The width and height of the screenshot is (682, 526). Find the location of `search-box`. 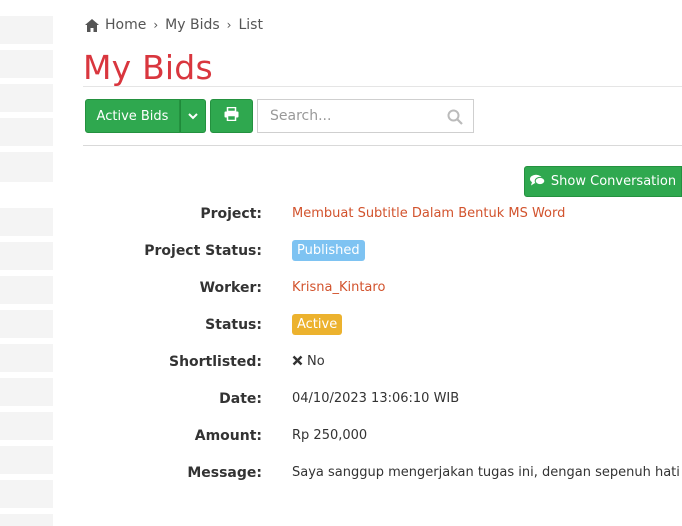

search-box is located at coordinates (365, 116).